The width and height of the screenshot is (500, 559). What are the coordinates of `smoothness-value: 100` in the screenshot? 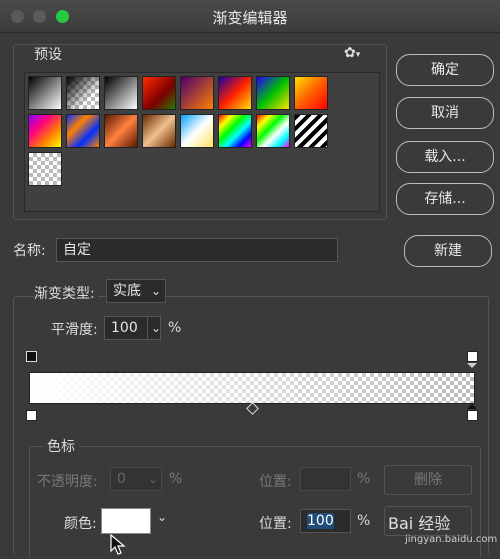 It's located at (124, 328).